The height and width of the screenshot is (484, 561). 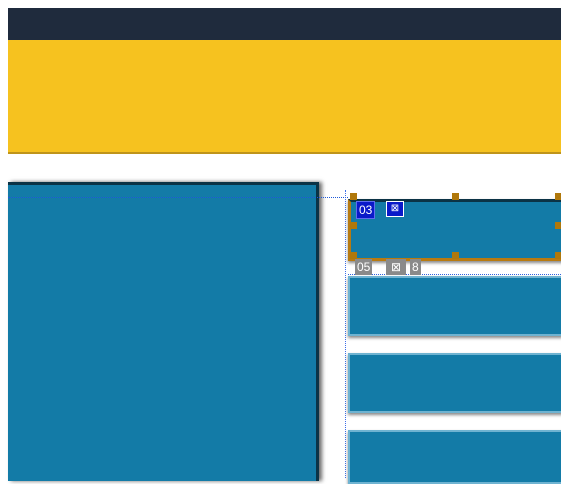 What do you see at coordinates (4, 239) in the screenshot?
I see `canvas-left-margin` at bounding box center [4, 239].